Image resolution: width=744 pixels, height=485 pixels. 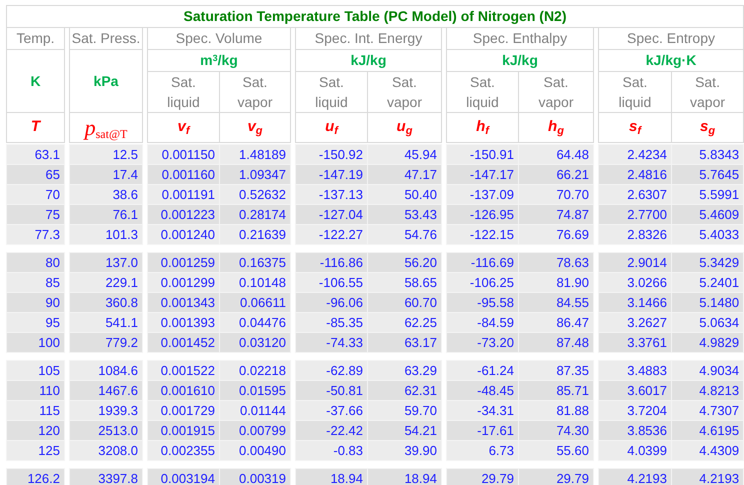 What do you see at coordinates (482, 430) in the screenshot?
I see `table-cell: -17.61` at bounding box center [482, 430].